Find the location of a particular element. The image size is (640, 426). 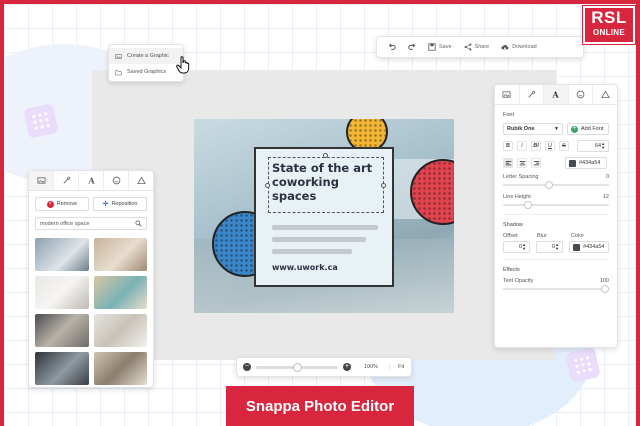

shadow-color-value: #434a54 is located at coordinates (594, 247).